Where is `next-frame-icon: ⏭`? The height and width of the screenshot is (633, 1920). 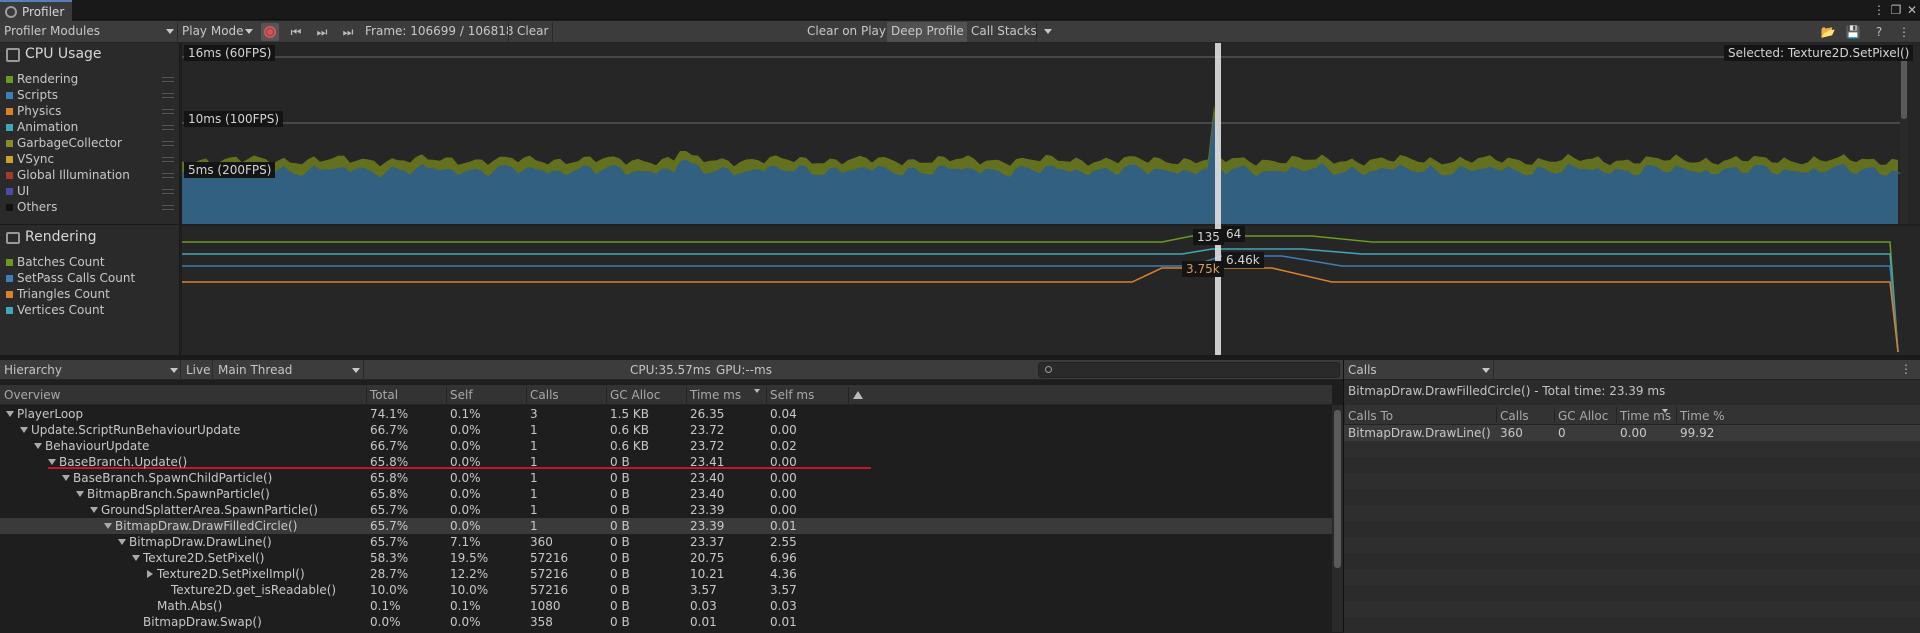
next-frame-icon: ⏭ is located at coordinates (322, 32).